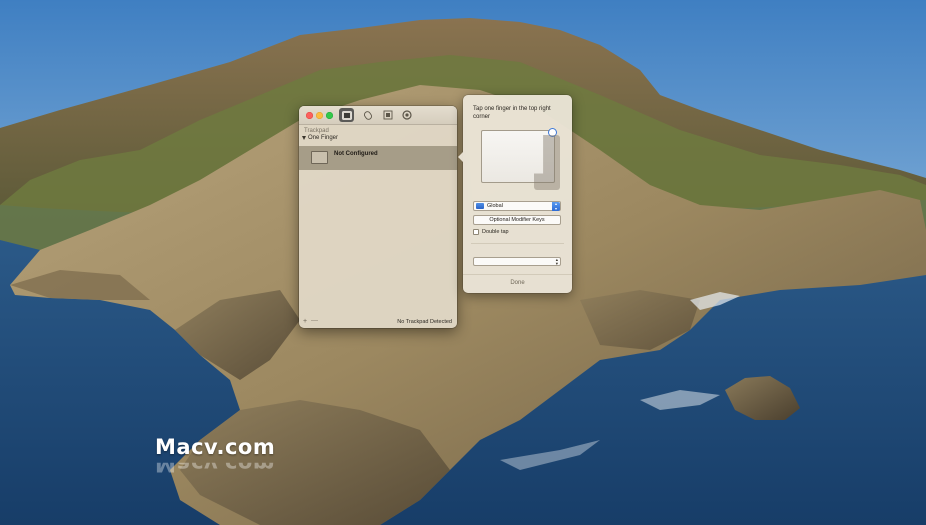 The image size is (926, 525). I want to click on popover-divider, so click(517, 243).